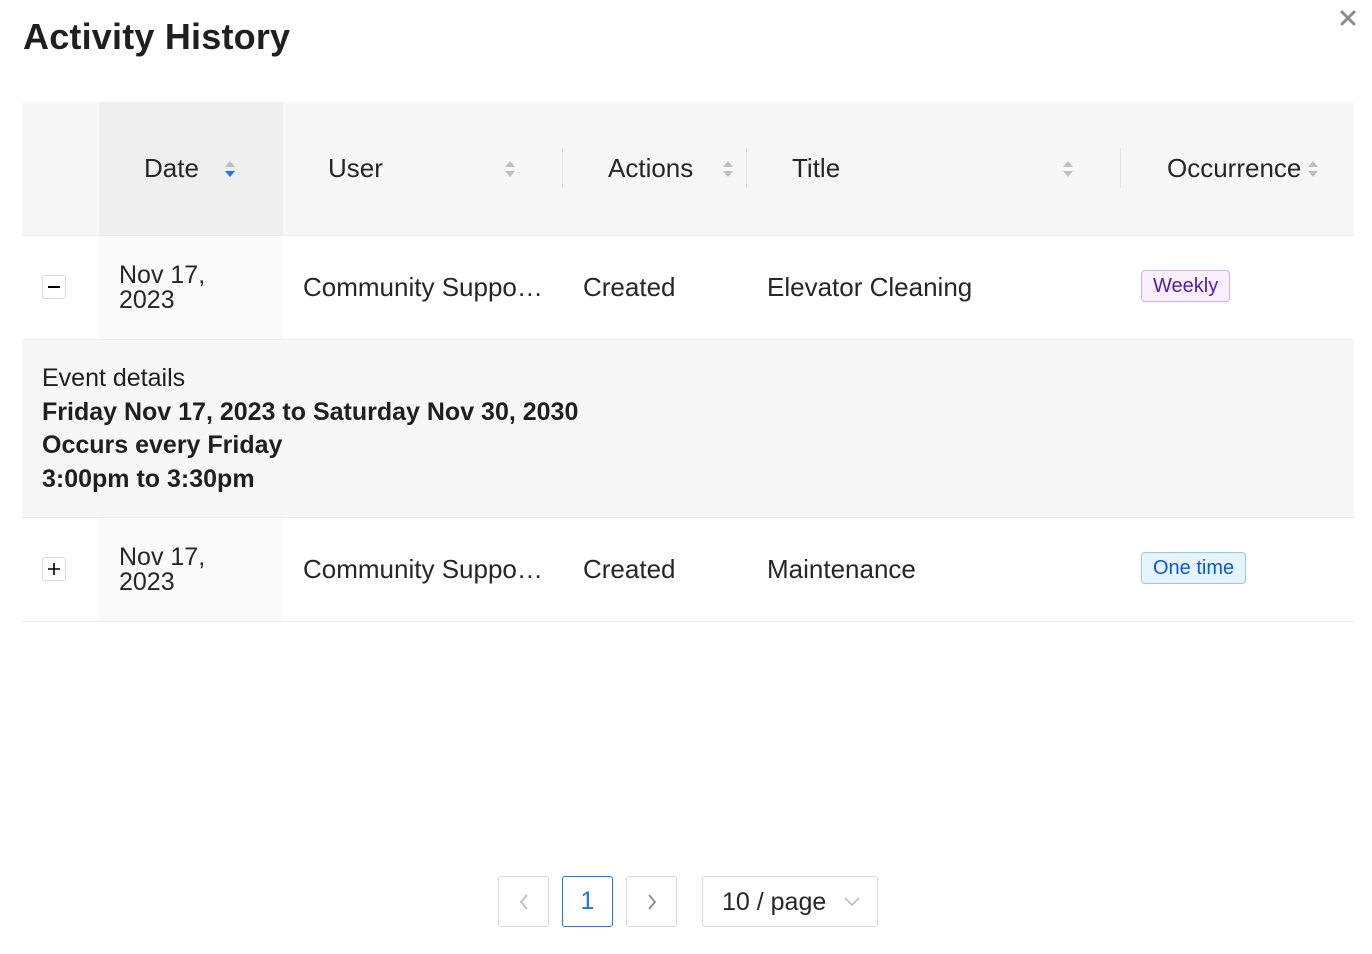 Image resolution: width=1372 pixels, height=954 pixels. I want to click on occurrence-tag: One time, so click(1194, 568).